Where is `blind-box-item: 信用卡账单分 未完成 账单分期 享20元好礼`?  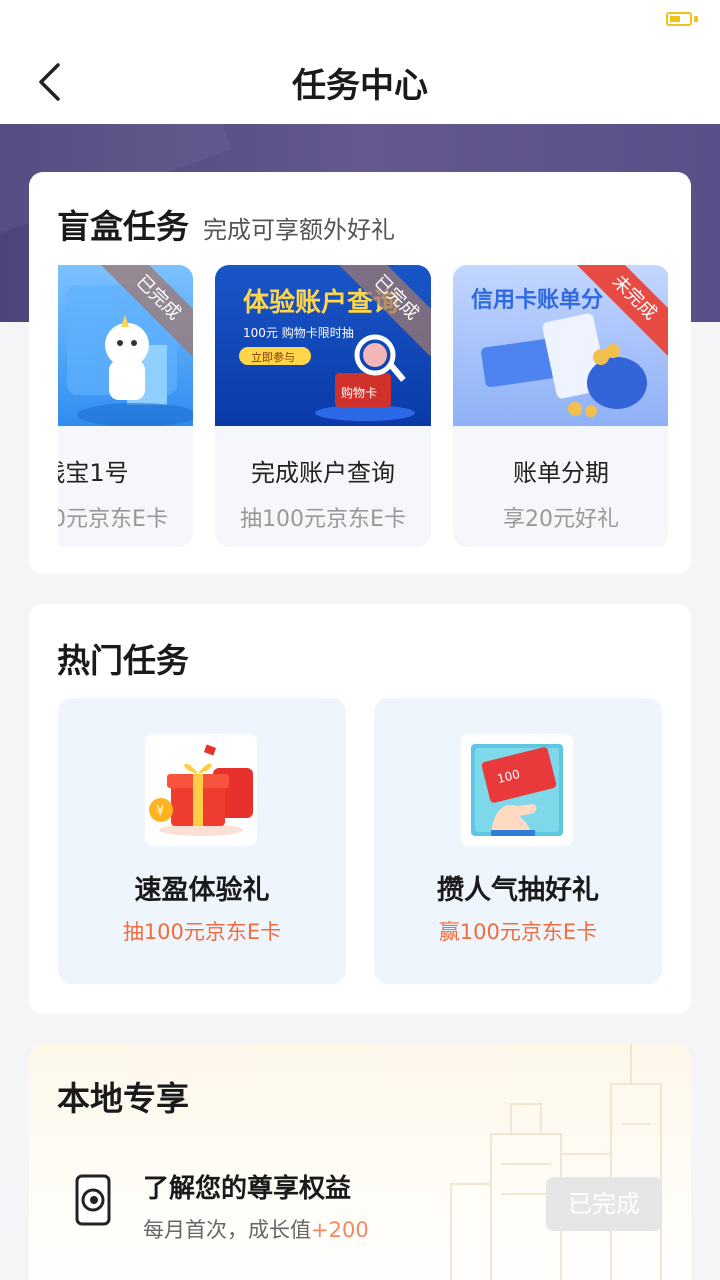 blind-box-item: 信用卡账单分 未完成 账单分期 享20元好礼 is located at coordinates (560, 406).